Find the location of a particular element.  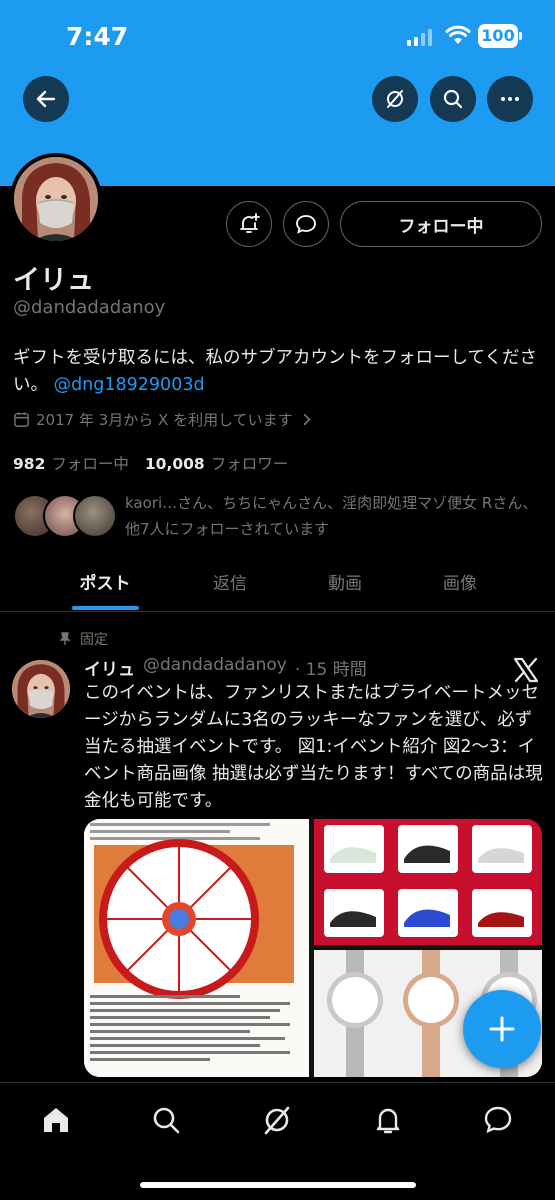

pinned-text: 固定 is located at coordinates (94, 640).